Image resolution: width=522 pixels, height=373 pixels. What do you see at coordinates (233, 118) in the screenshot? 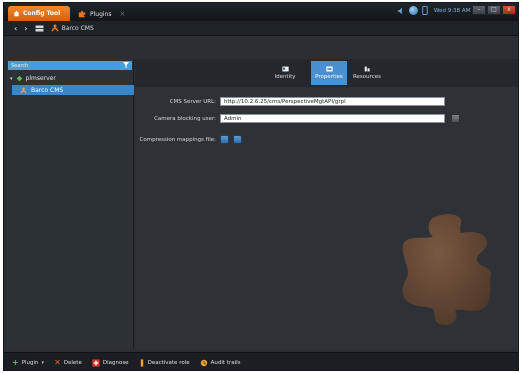
I see `camera-user-value: Admin` at bounding box center [233, 118].